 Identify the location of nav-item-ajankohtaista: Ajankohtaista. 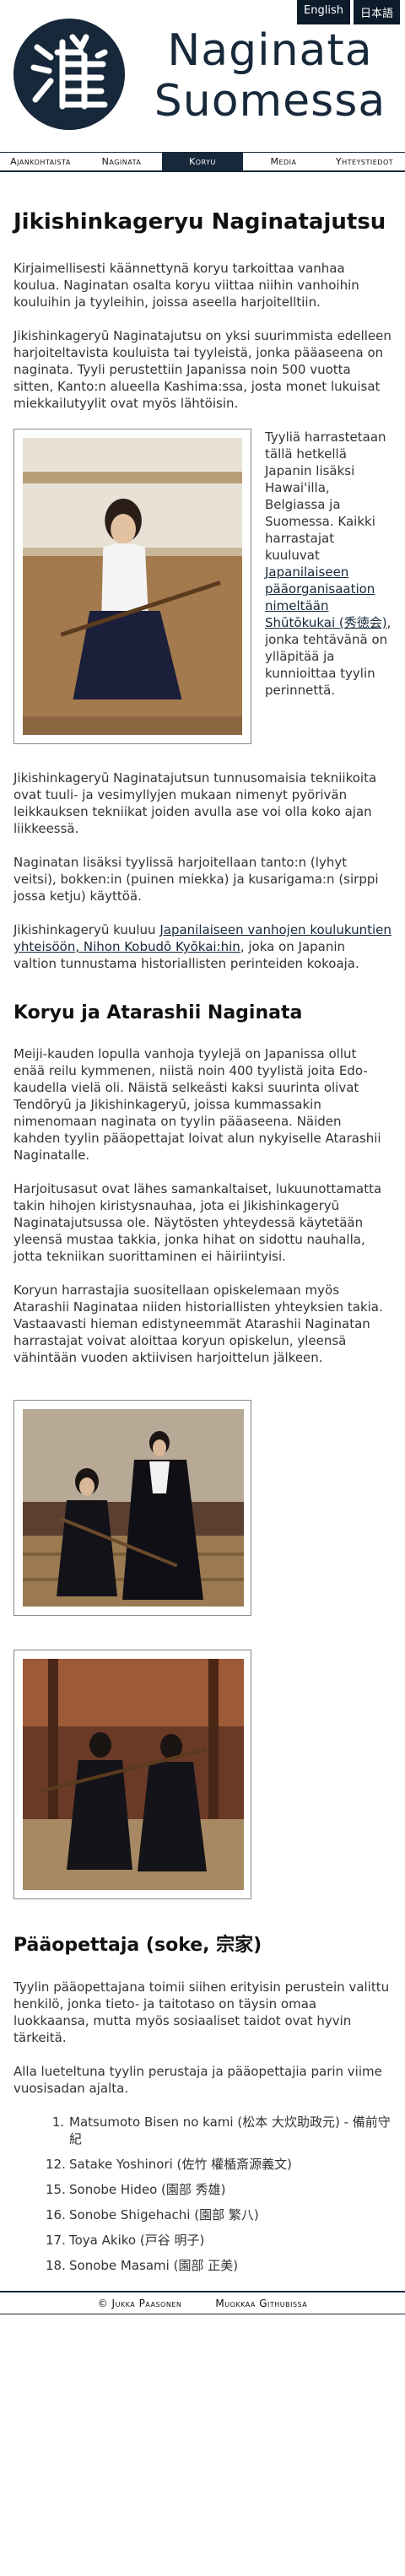
(40, 162).